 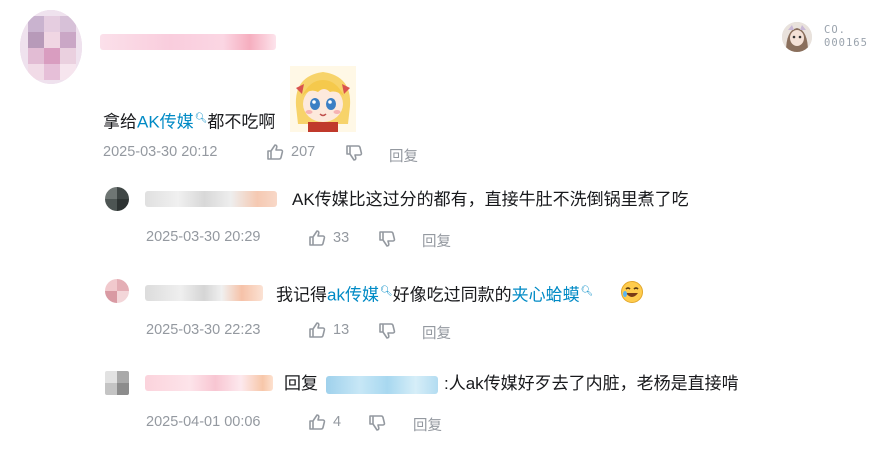 What do you see at coordinates (341, 330) in the screenshot?
I see `like-count: 13` at bounding box center [341, 330].